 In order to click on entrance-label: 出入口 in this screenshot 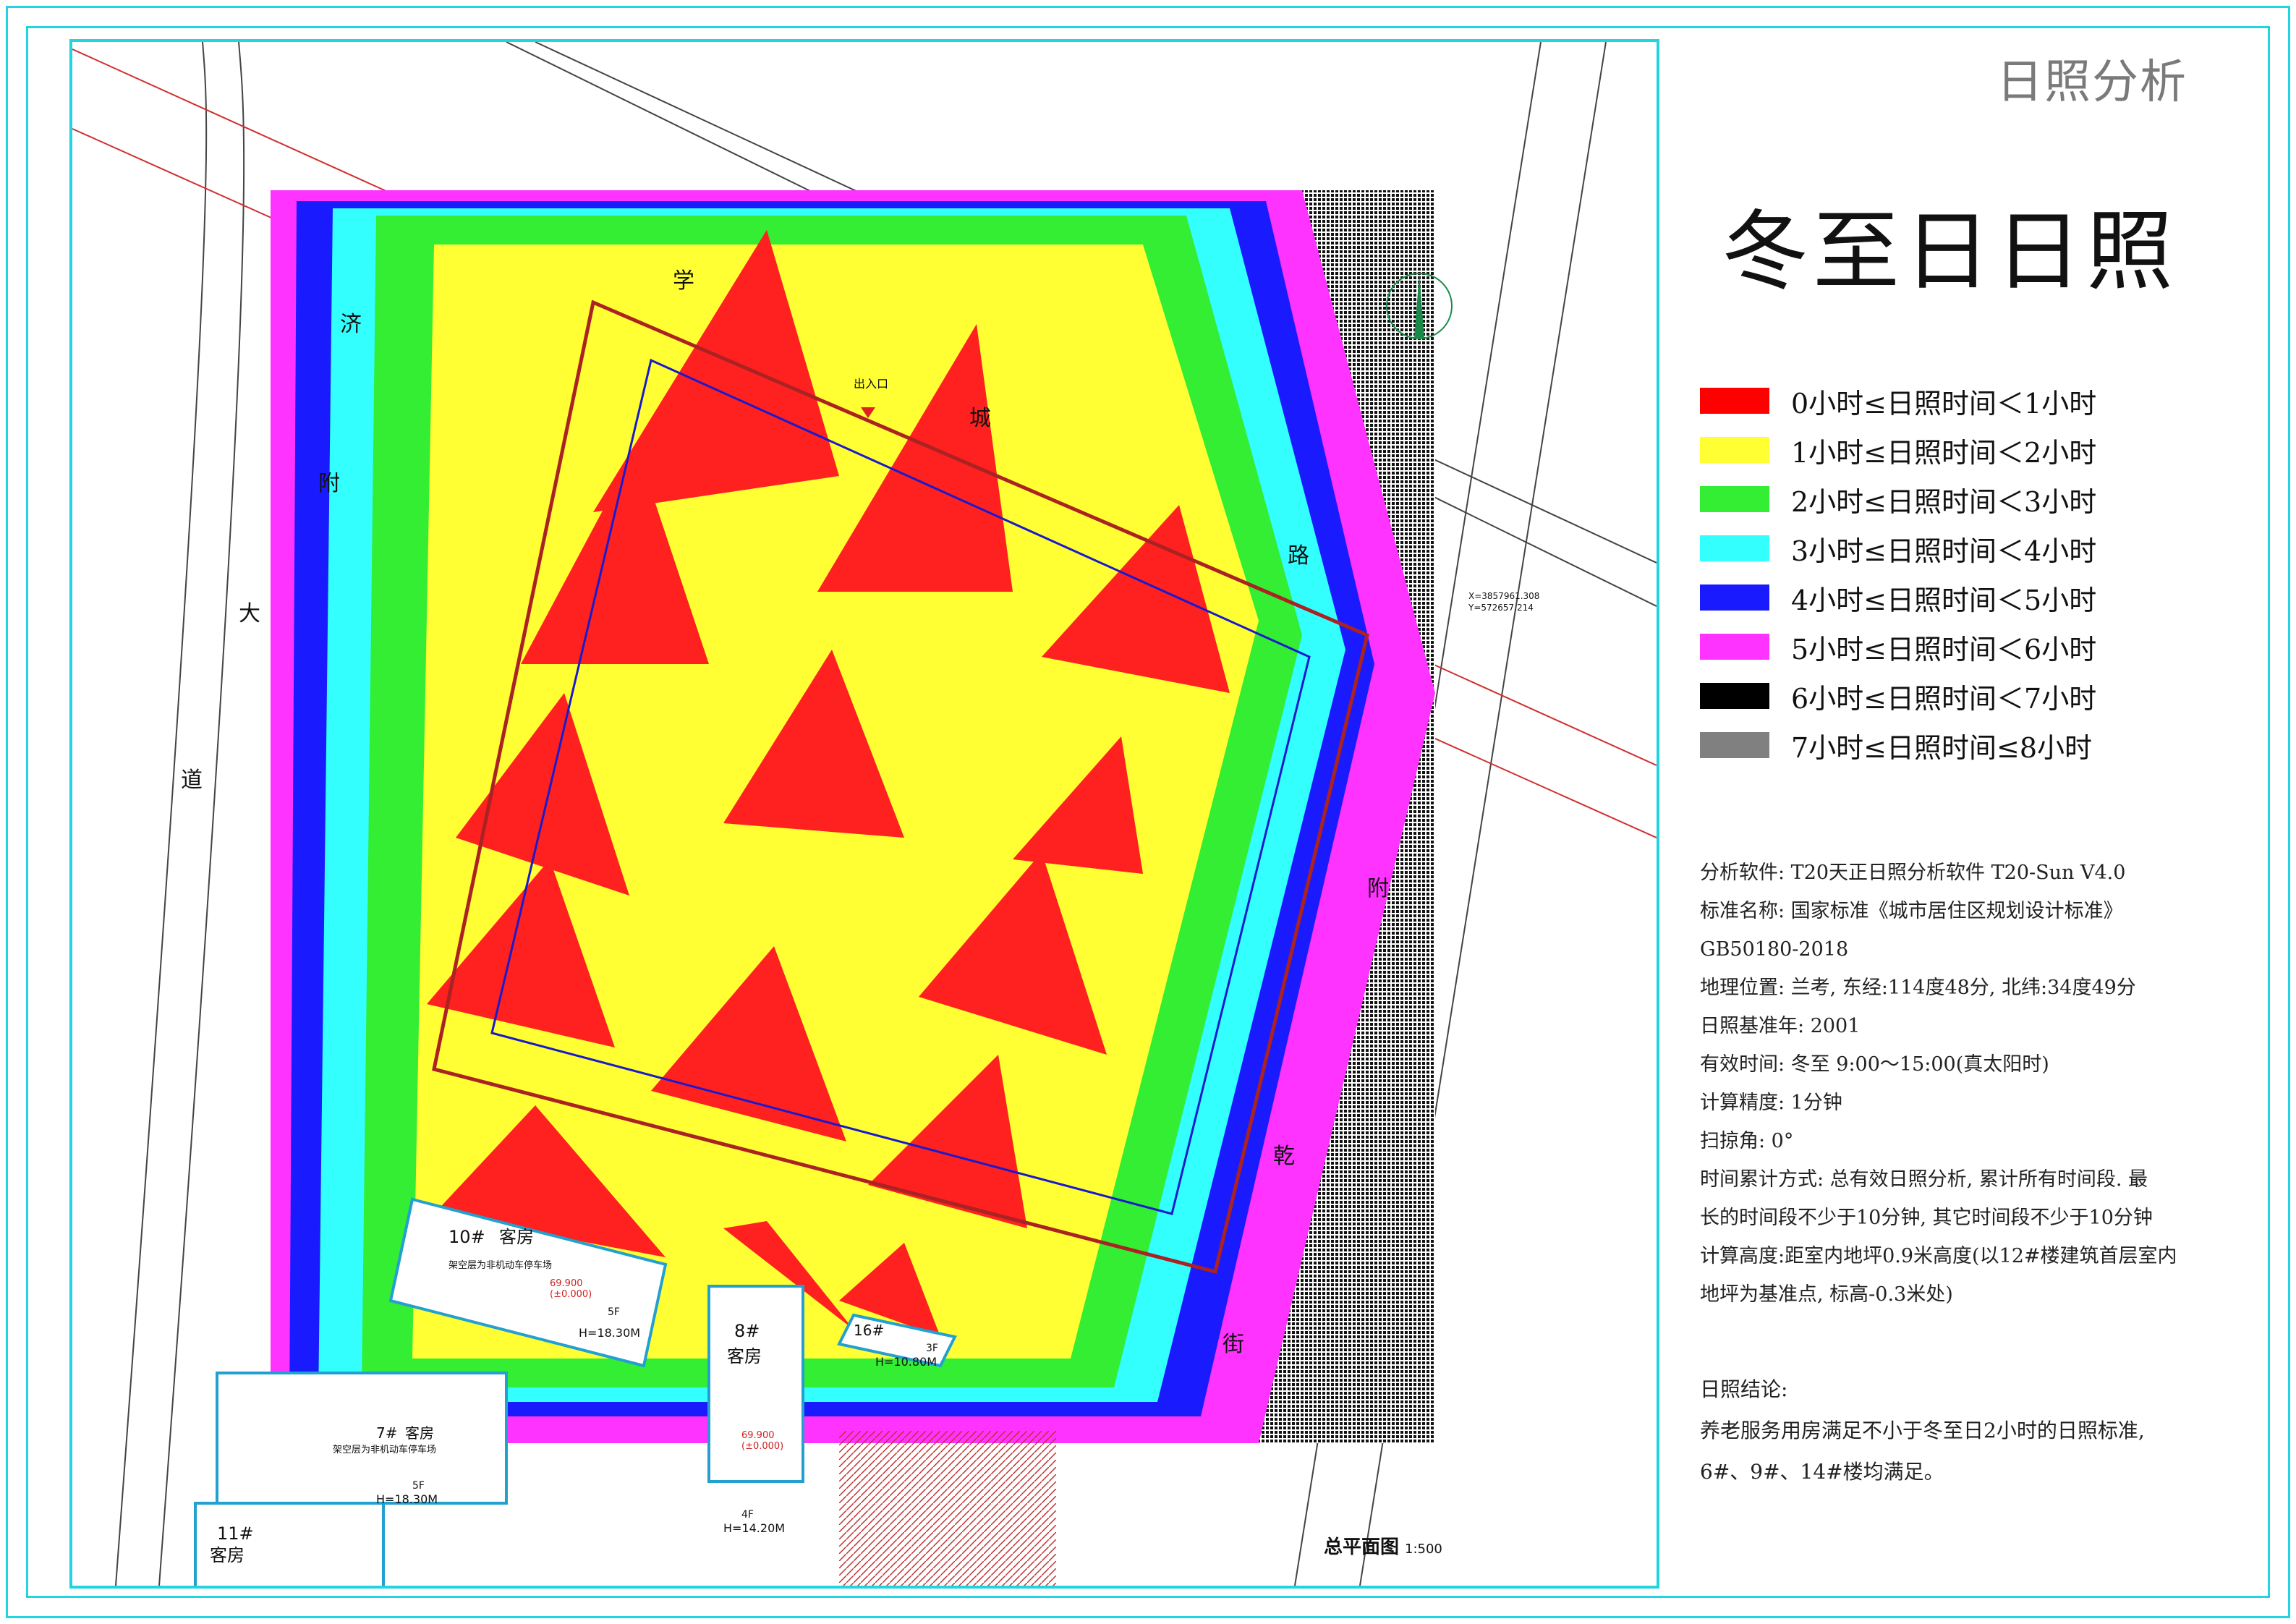, I will do `click(871, 384)`.